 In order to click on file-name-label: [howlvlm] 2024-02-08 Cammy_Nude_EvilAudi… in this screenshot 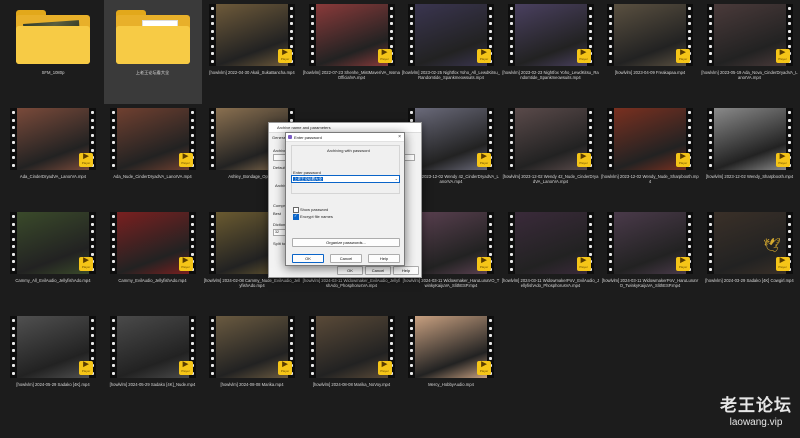, I will do `click(252, 283)`.